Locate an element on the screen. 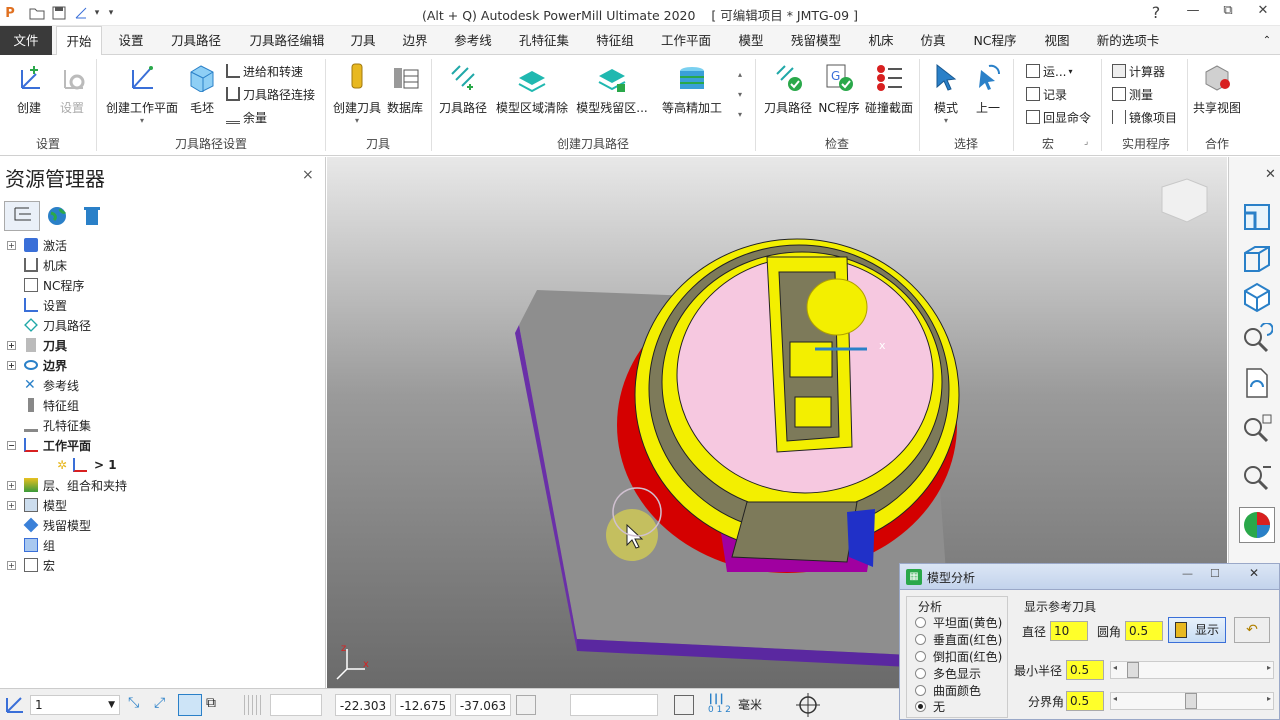  help-icon: ? is located at coordinates (1156, 13).